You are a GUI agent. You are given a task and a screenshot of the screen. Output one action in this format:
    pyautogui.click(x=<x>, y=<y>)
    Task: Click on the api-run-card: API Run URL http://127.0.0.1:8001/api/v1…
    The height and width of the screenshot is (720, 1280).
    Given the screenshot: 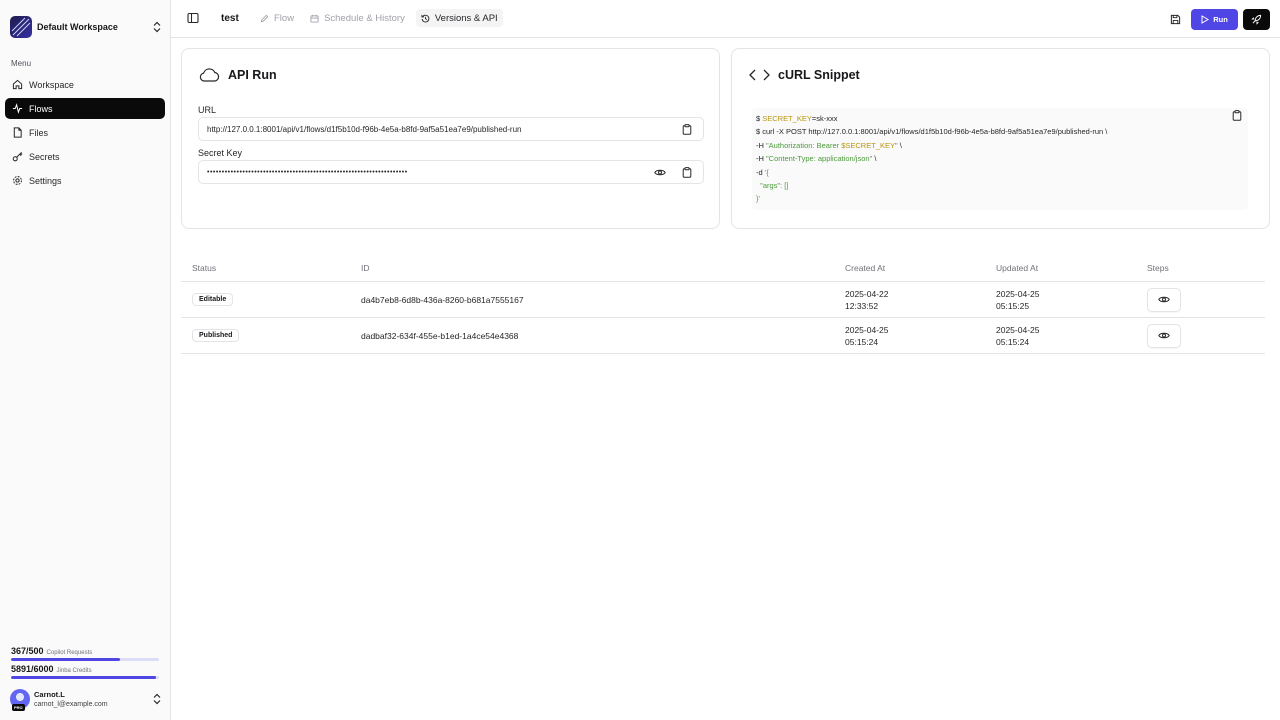 What is the action you would take?
    pyautogui.click(x=450, y=138)
    